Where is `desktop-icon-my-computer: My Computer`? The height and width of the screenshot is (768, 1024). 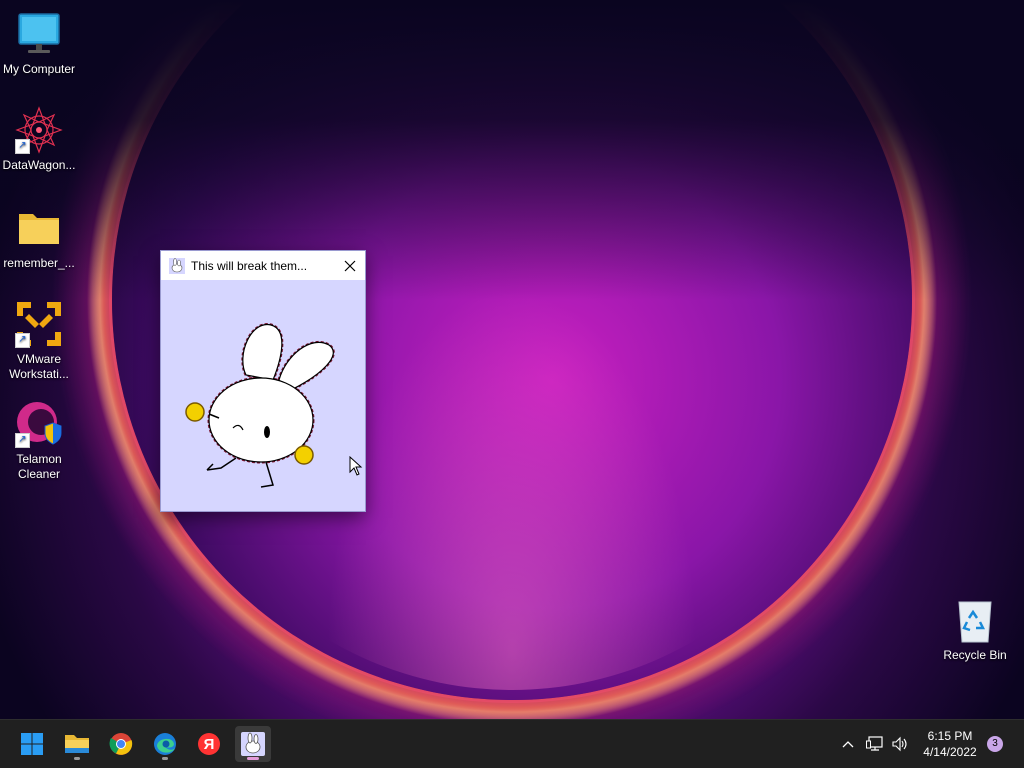
desktop-icon-my-computer: My Computer is located at coordinates (39, 43).